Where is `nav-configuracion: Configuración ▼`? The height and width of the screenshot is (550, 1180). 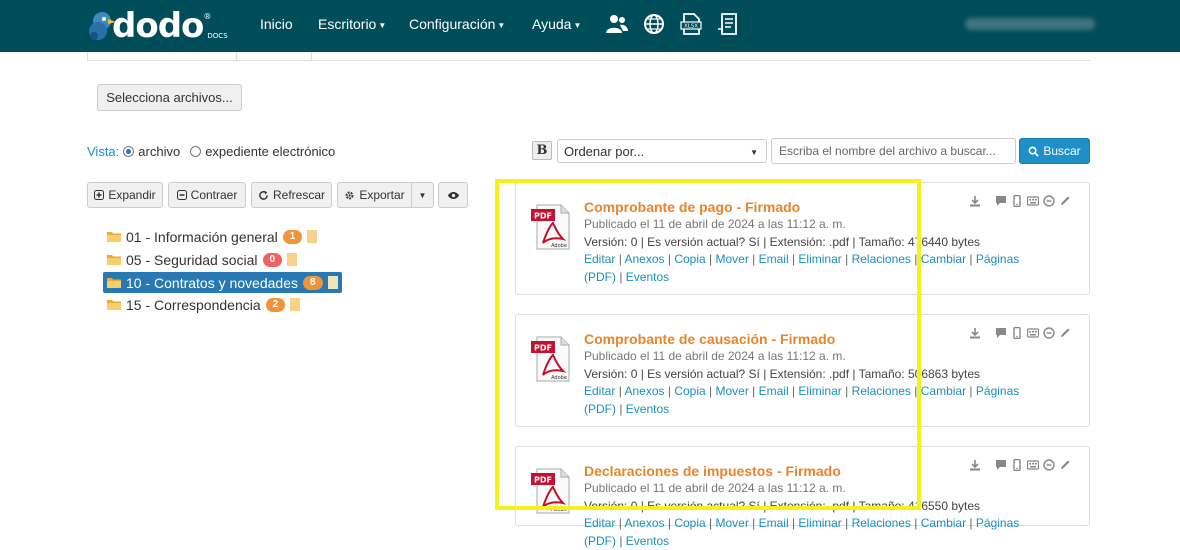 nav-configuracion: Configuración ▼ is located at coordinates (457, 24).